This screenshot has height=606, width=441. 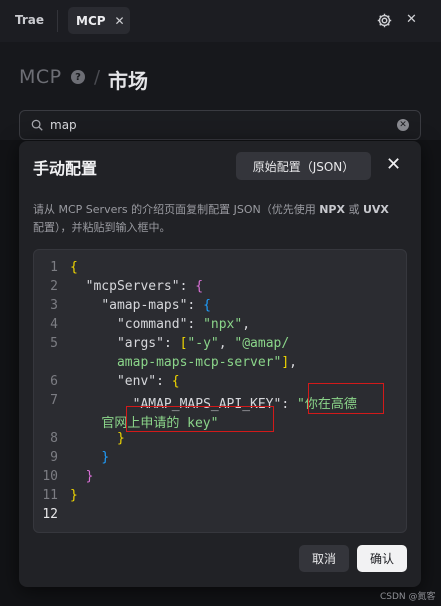 I want to click on line-number: 11, so click(x=50, y=495).